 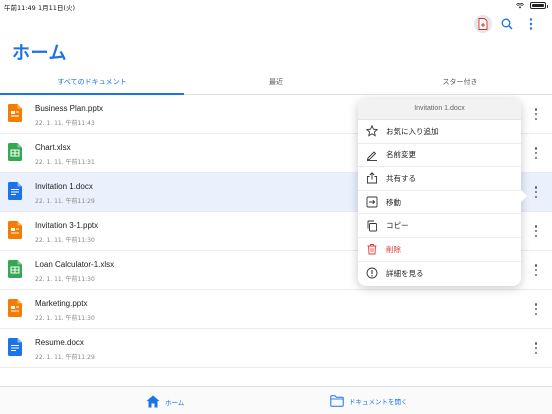 What do you see at coordinates (439, 274) in the screenshot?
I see `menu-item-details: 詳細を見る` at bounding box center [439, 274].